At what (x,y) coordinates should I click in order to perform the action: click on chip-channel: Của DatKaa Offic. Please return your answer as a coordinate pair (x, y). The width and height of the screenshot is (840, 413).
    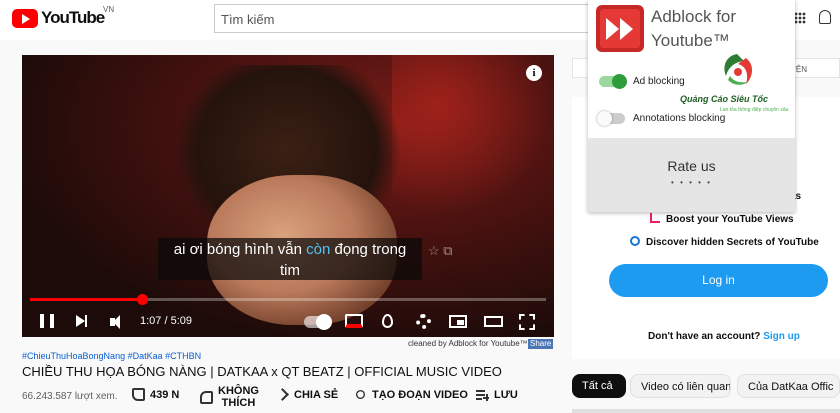
    Looking at the image, I should click on (788, 386).